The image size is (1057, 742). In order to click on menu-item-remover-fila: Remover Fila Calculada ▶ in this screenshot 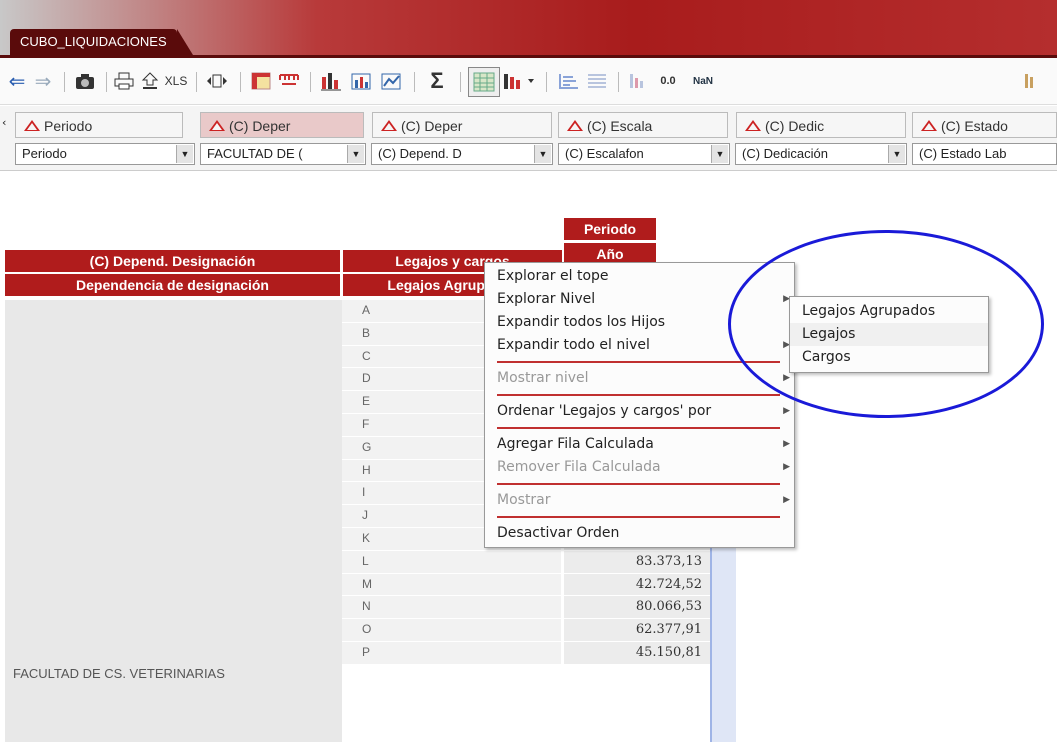, I will do `click(639, 467)`.